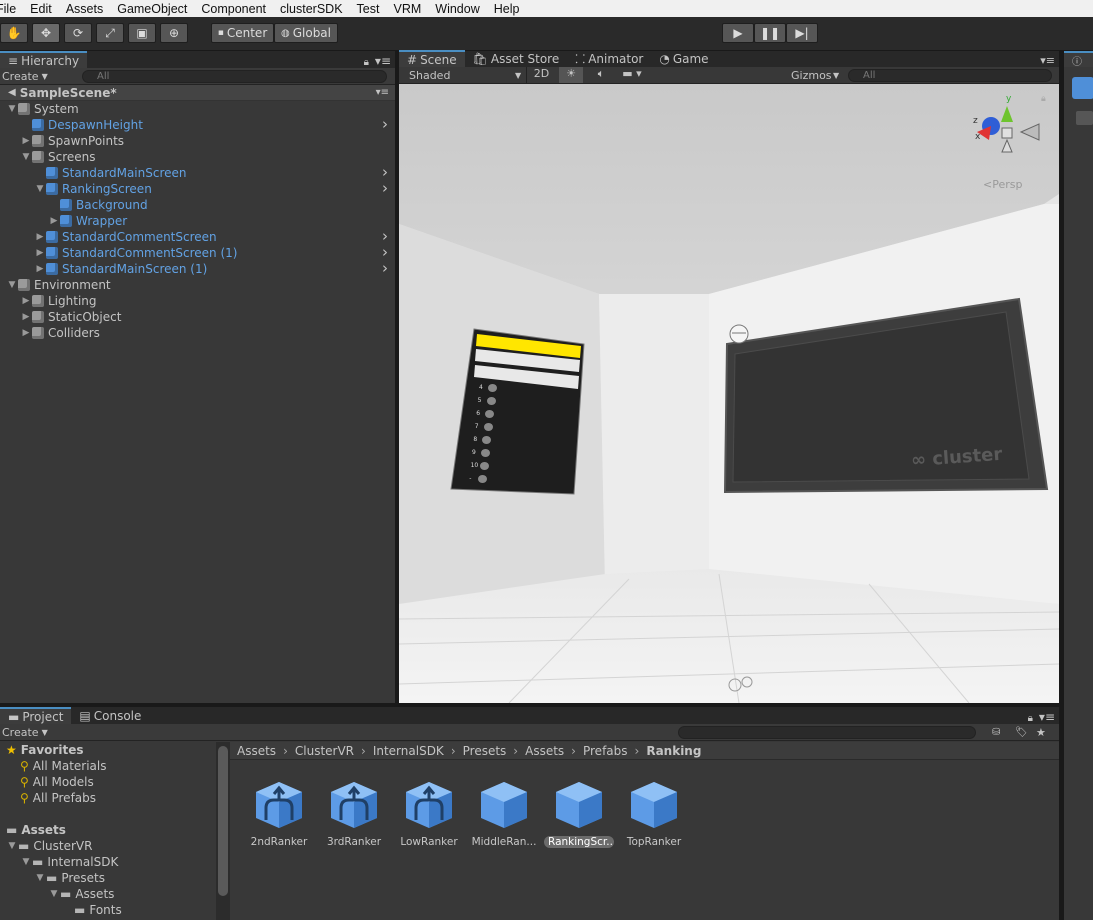 The width and height of the screenshot is (1093, 920). I want to click on hand-tool-button: ✋, so click(14, 33).